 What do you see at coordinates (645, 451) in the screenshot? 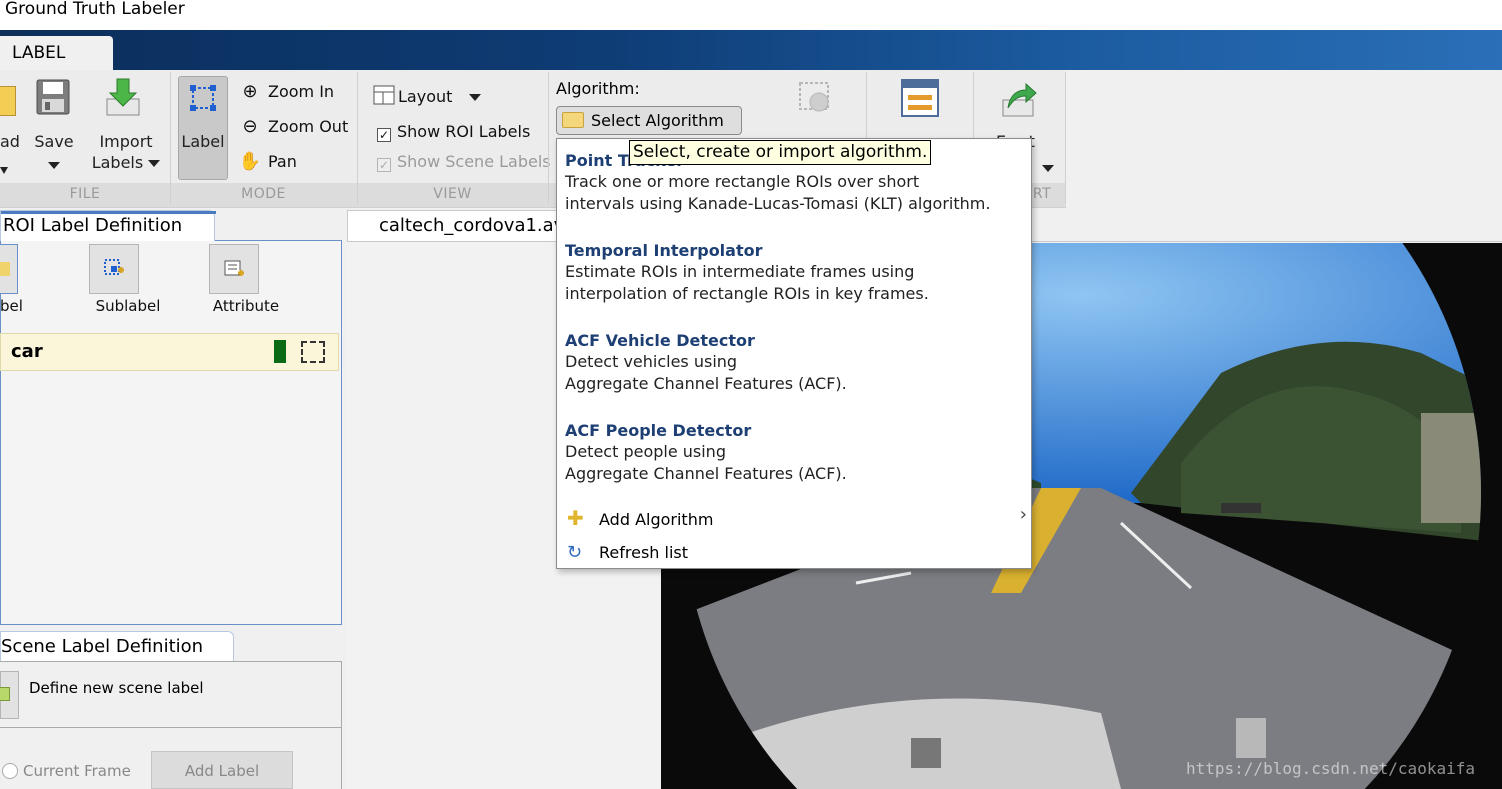
I see `menu-item-desc: Detect people using` at bounding box center [645, 451].